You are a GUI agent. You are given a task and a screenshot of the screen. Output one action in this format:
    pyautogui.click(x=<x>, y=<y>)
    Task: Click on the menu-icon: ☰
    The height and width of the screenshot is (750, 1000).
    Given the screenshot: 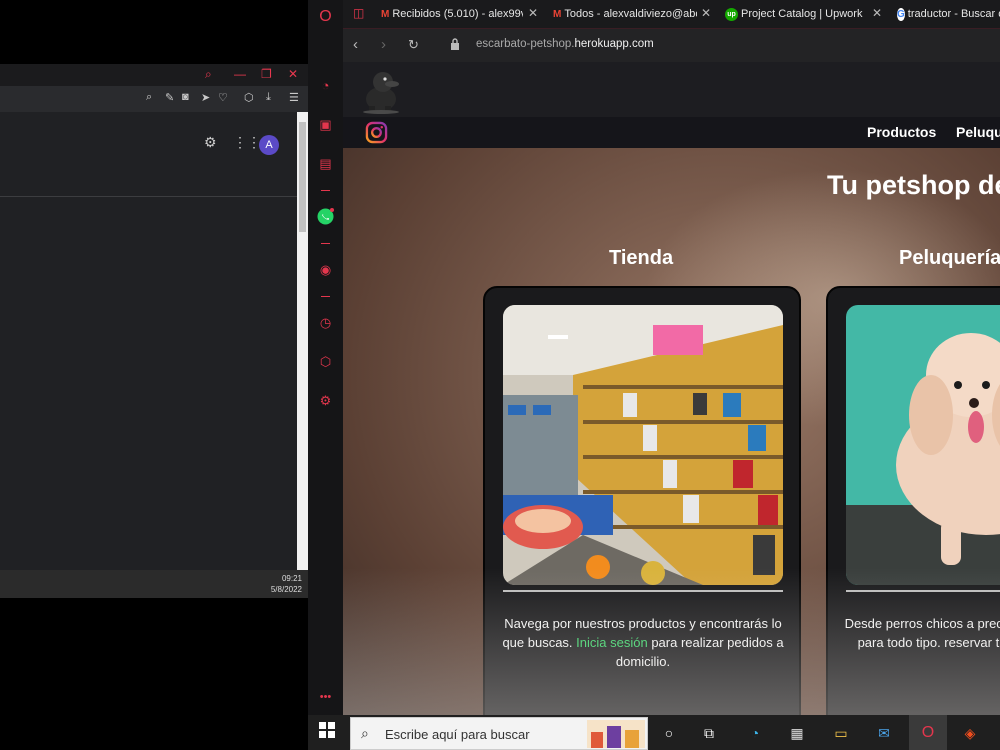 What is the action you would take?
    pyautogui.click(x=294, y=97)
    